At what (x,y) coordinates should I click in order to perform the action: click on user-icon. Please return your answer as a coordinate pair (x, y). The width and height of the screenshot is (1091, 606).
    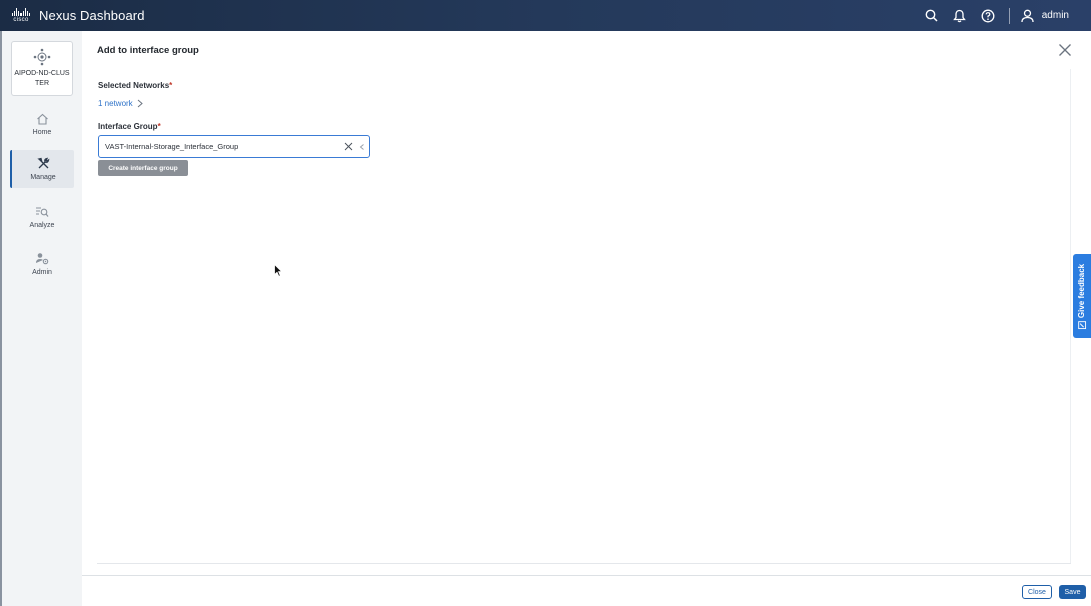
    Looking at the image, I should click on (1028, 16).